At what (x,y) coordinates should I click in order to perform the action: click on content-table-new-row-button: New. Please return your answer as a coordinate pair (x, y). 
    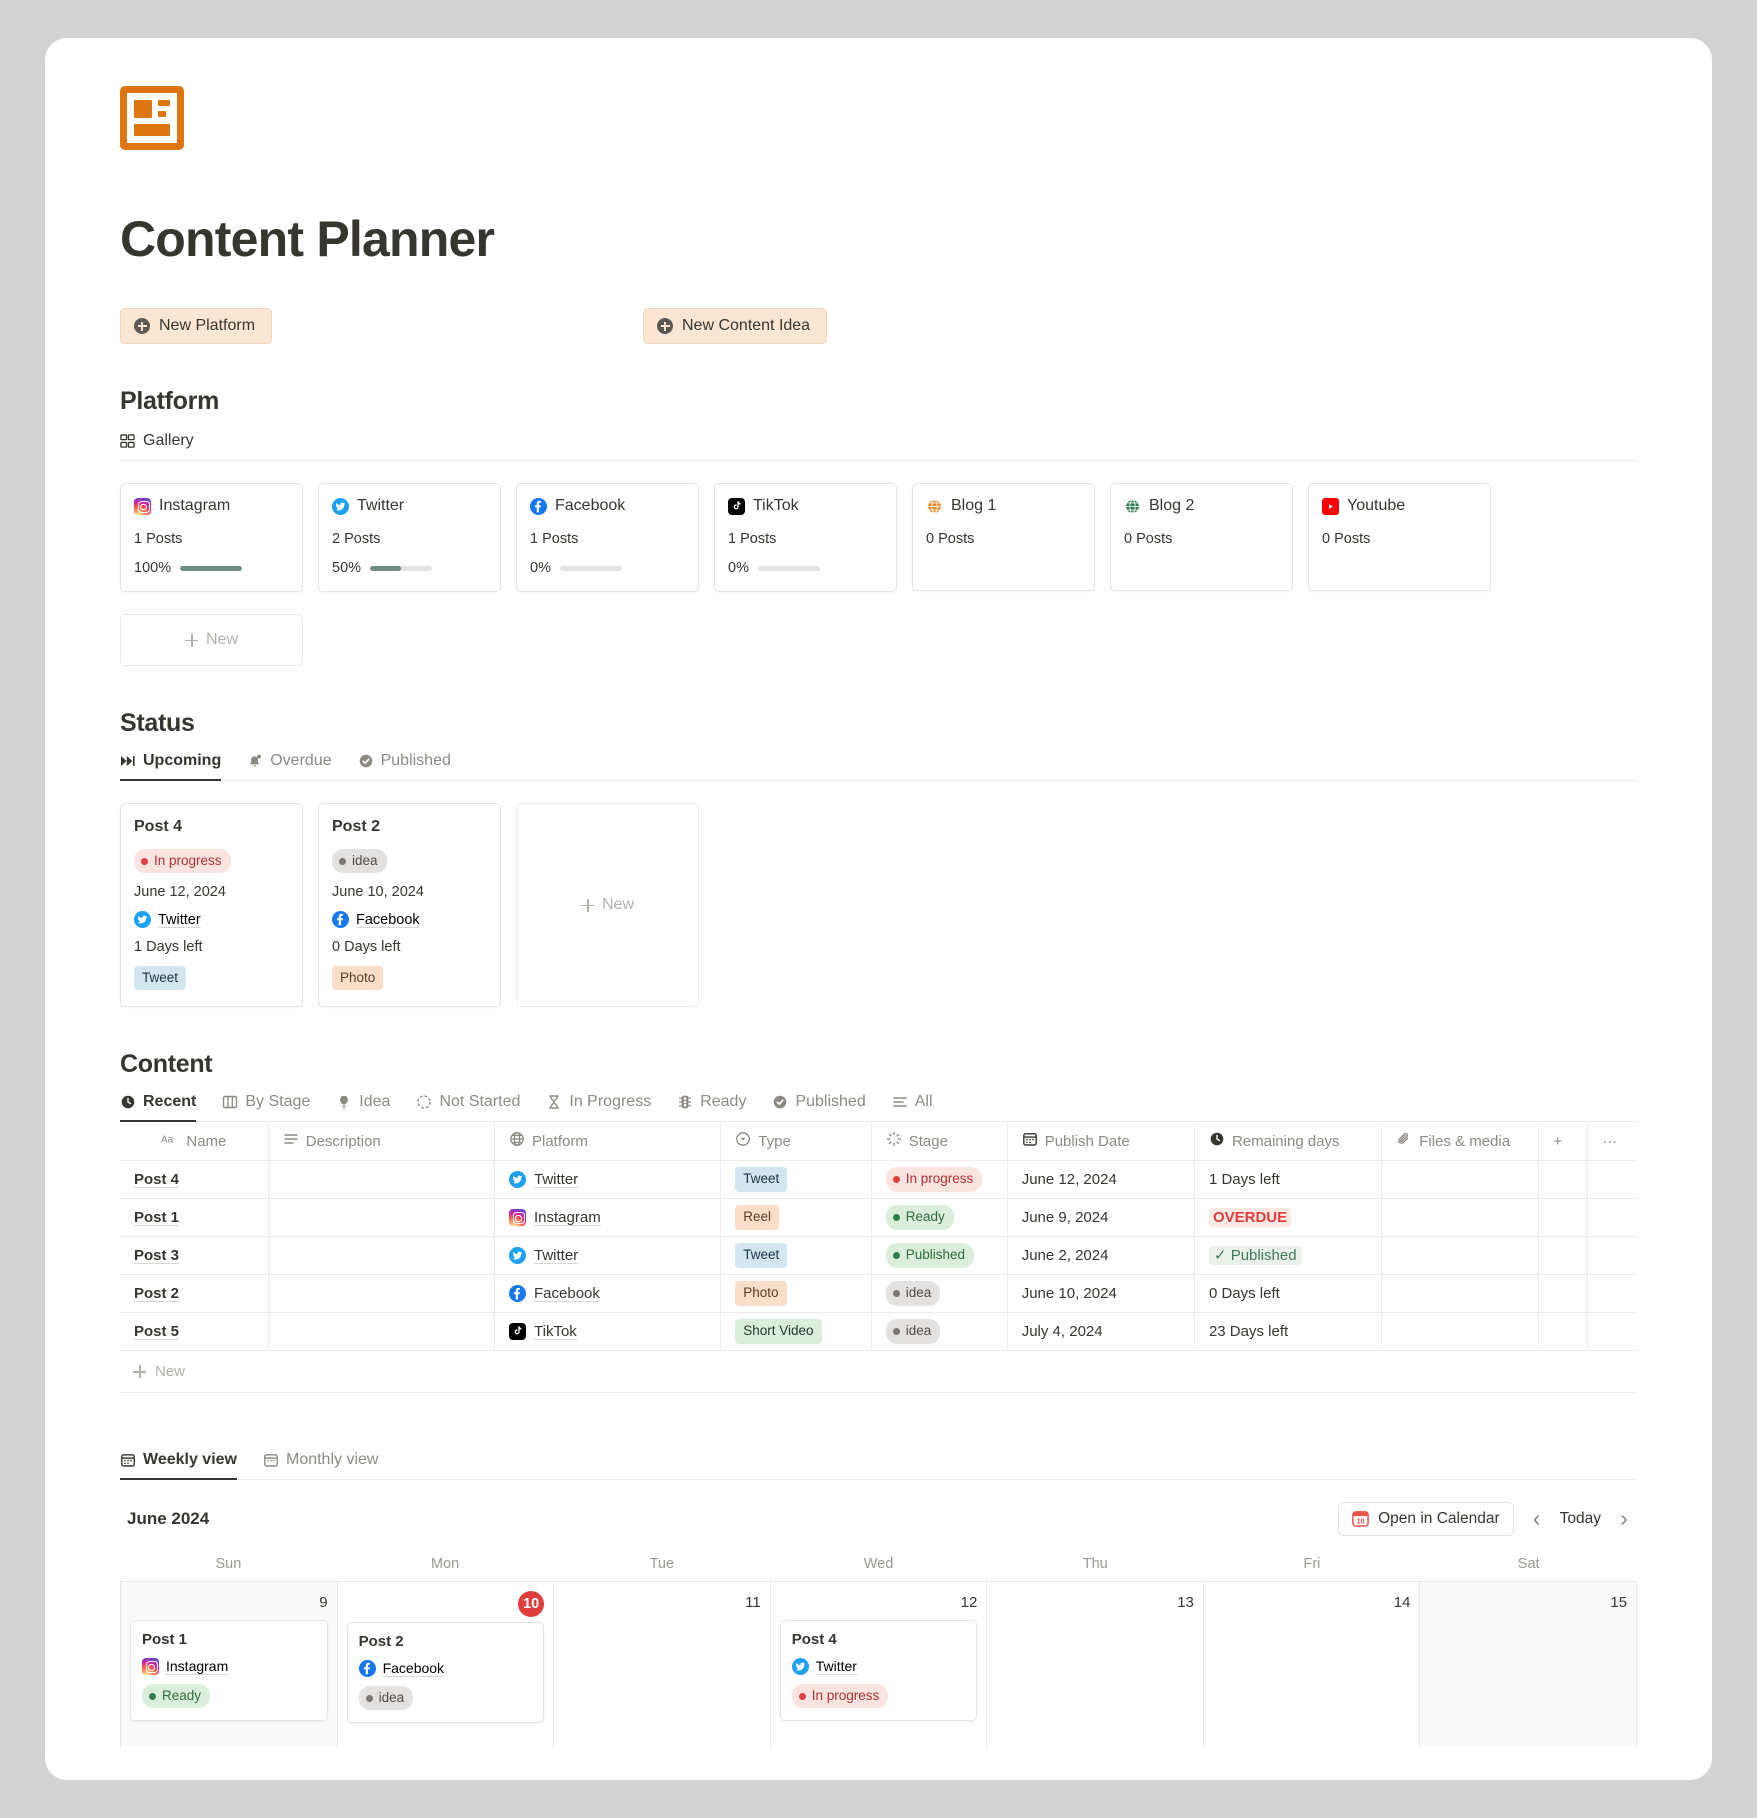
    Looking at the image, I should click on (878, 1372).